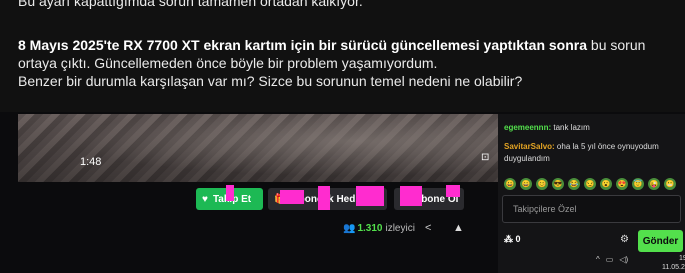 The height and width of the screenshot is (273, 685). I want to click on emote-bar: 😀 😄 😊 😎 😂 😏 😮 😍 😇 😜 😬, so click(590, 185).